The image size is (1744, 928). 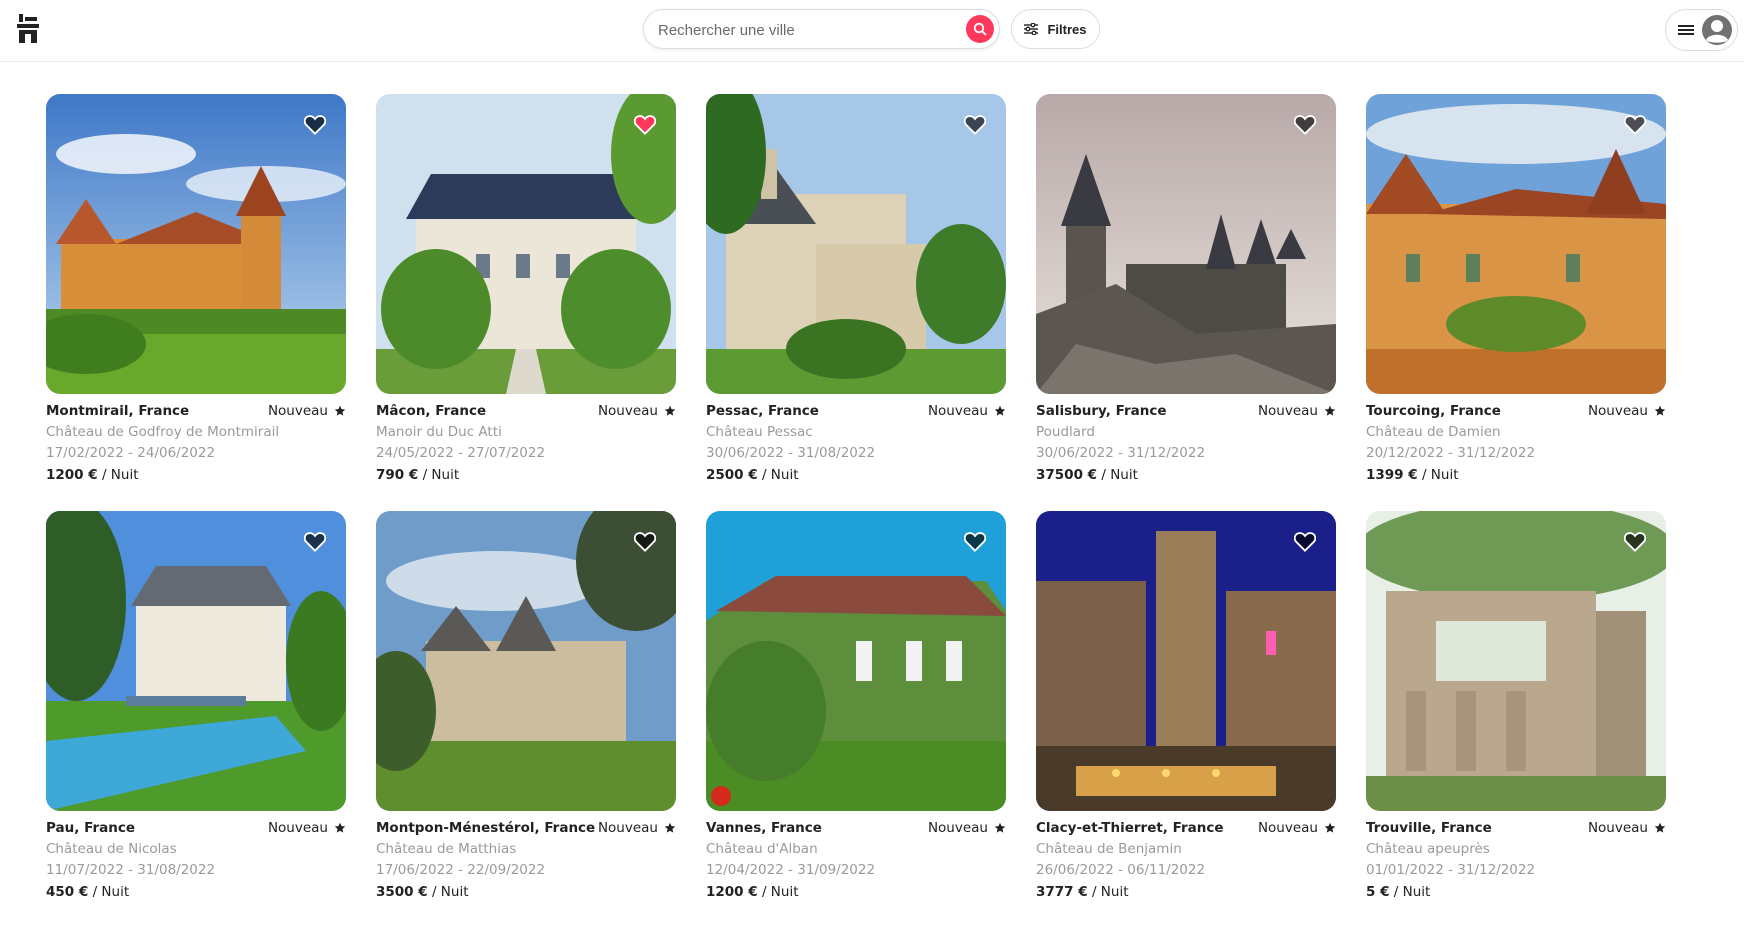 I want to click on listing-name: Château Pessac, so click(x=759, y=432).